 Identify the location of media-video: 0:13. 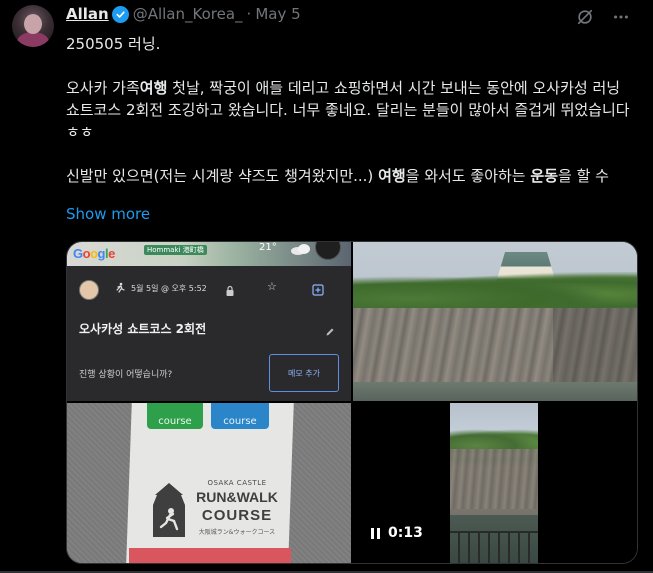
(495, 483).